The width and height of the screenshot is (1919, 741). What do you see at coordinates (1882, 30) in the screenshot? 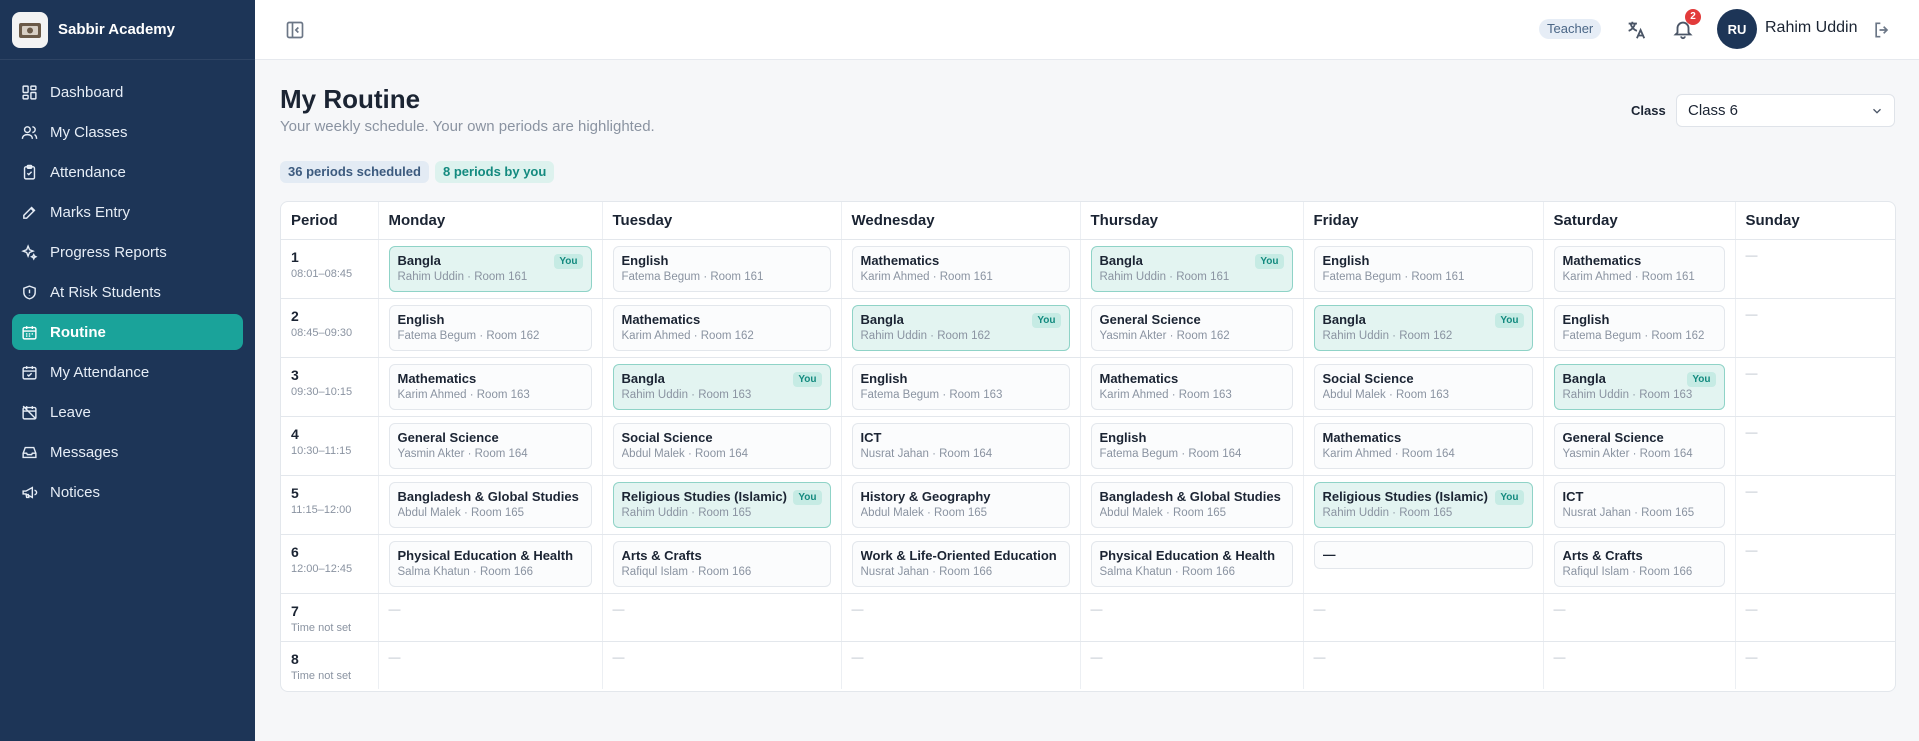
I see `logout-icon` at bounding box center [1882, 30].